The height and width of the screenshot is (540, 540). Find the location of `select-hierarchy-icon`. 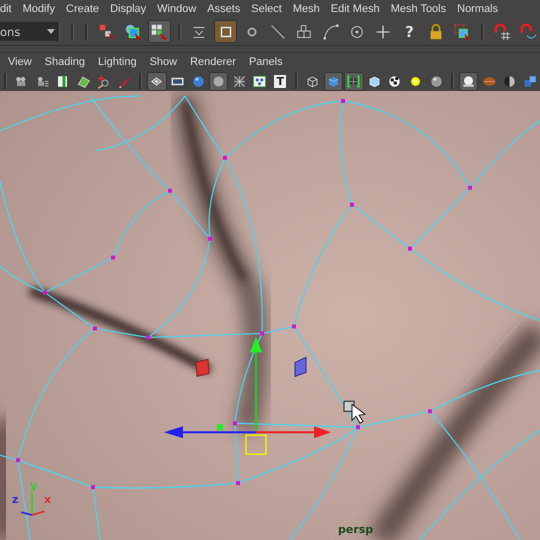

select-hierarchy-icon is located at coordinates (107, 31).